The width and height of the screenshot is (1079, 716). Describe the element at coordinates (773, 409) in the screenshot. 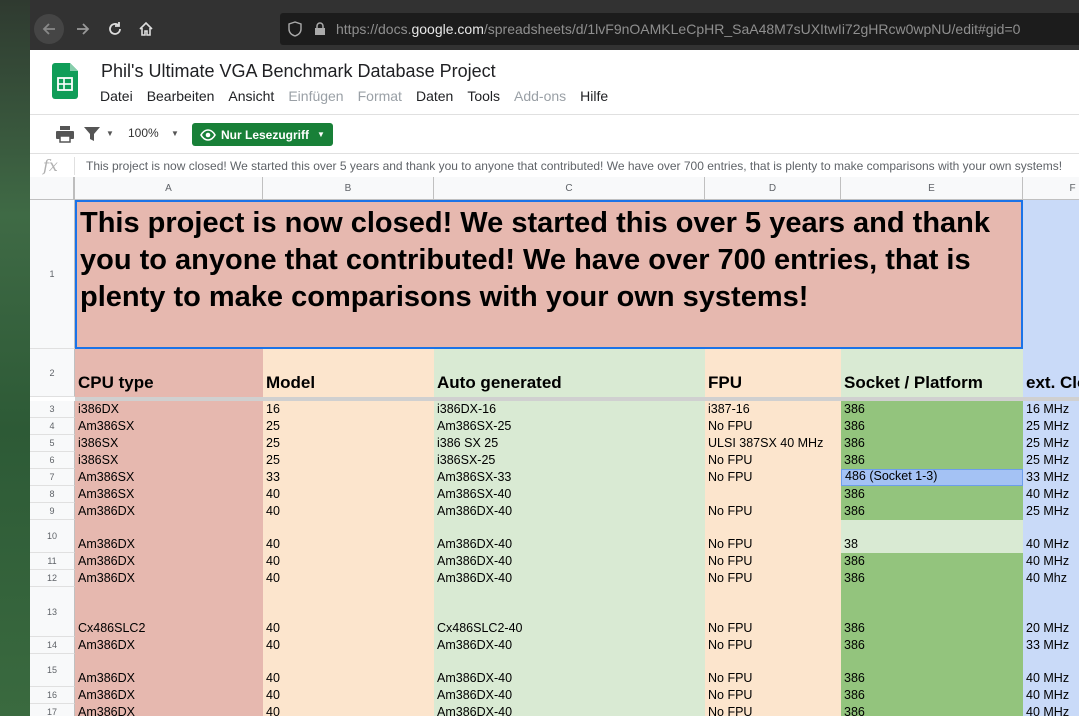

I see `cell-fpu: i387-16` at that location.